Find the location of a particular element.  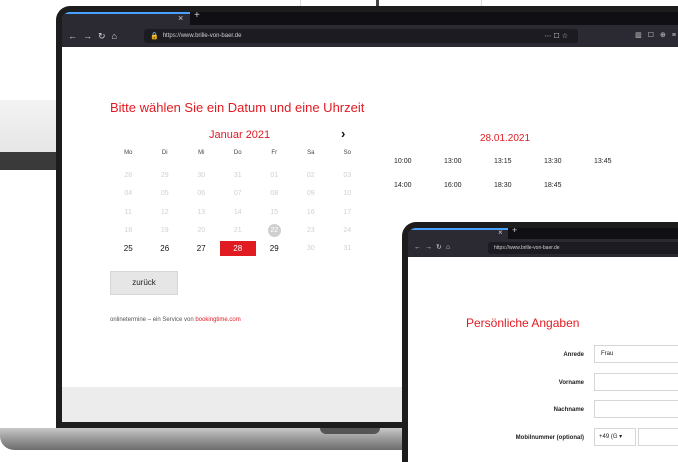

weekday-label: Sa is located at coordinates (311, 153).